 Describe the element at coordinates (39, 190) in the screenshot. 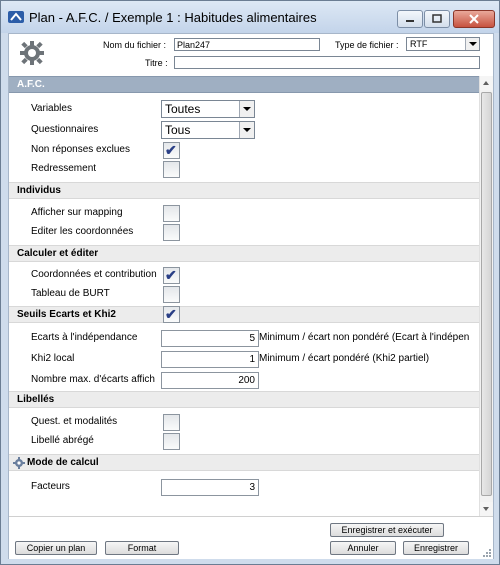

I see `section-individus-label: Individus` at that location.